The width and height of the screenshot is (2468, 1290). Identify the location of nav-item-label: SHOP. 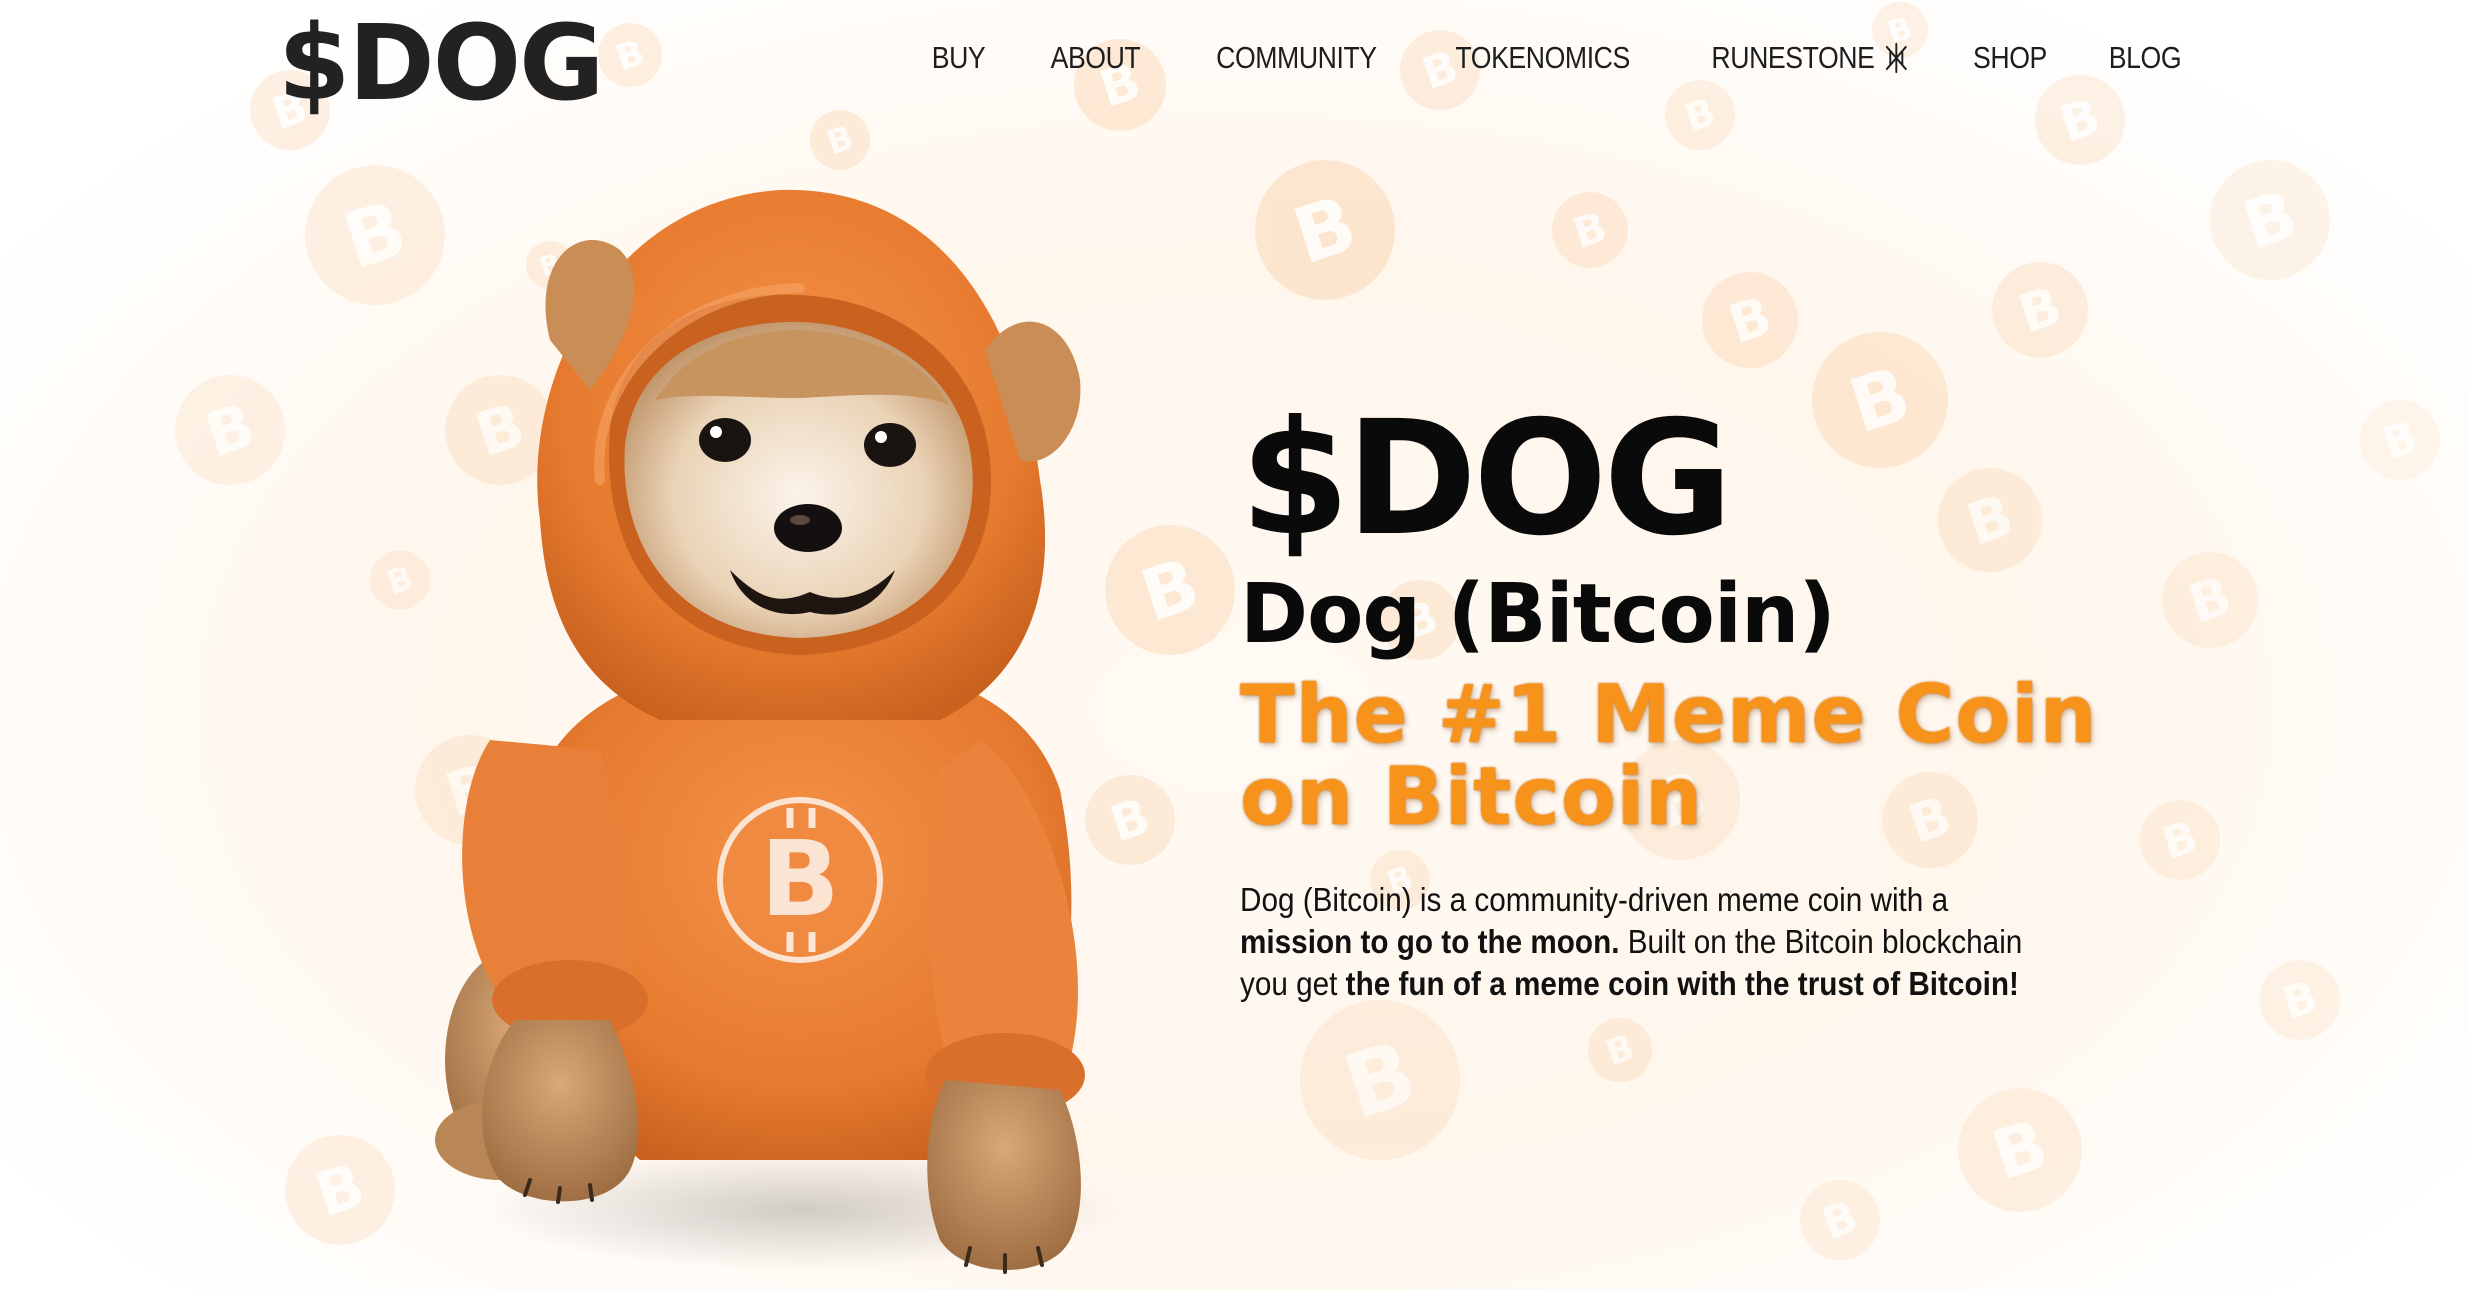
(2010, 57).